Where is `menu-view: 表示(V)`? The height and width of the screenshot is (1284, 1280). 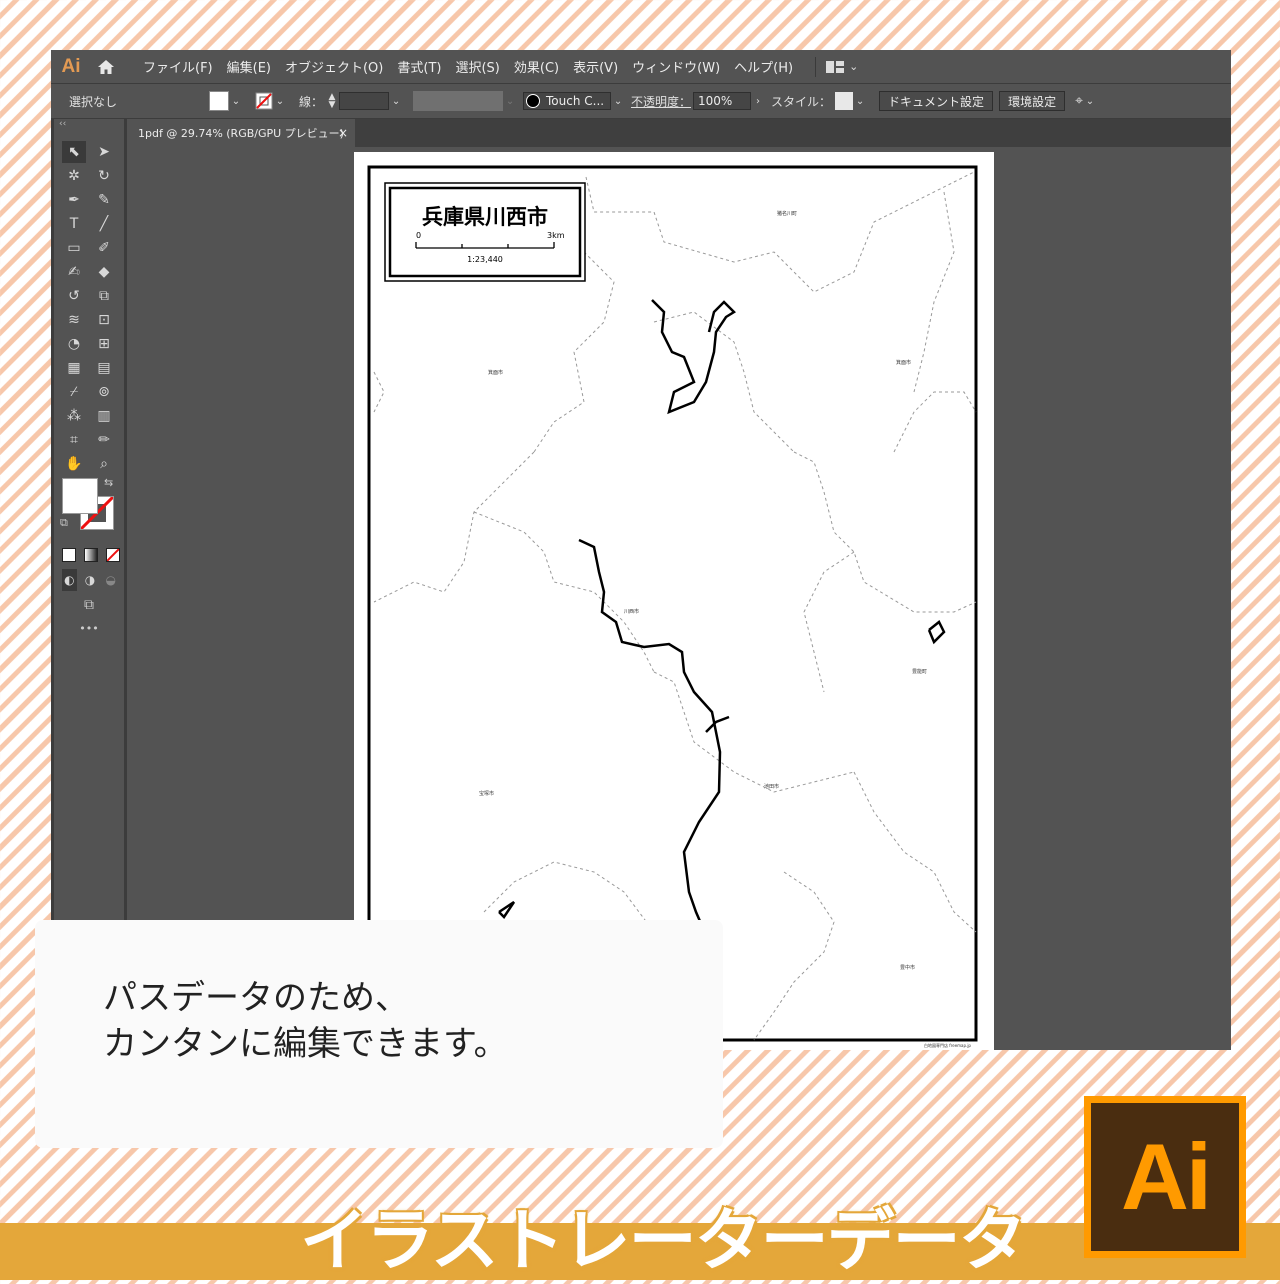
menu-view: 表示(V) is located at coordinates (595, 66).